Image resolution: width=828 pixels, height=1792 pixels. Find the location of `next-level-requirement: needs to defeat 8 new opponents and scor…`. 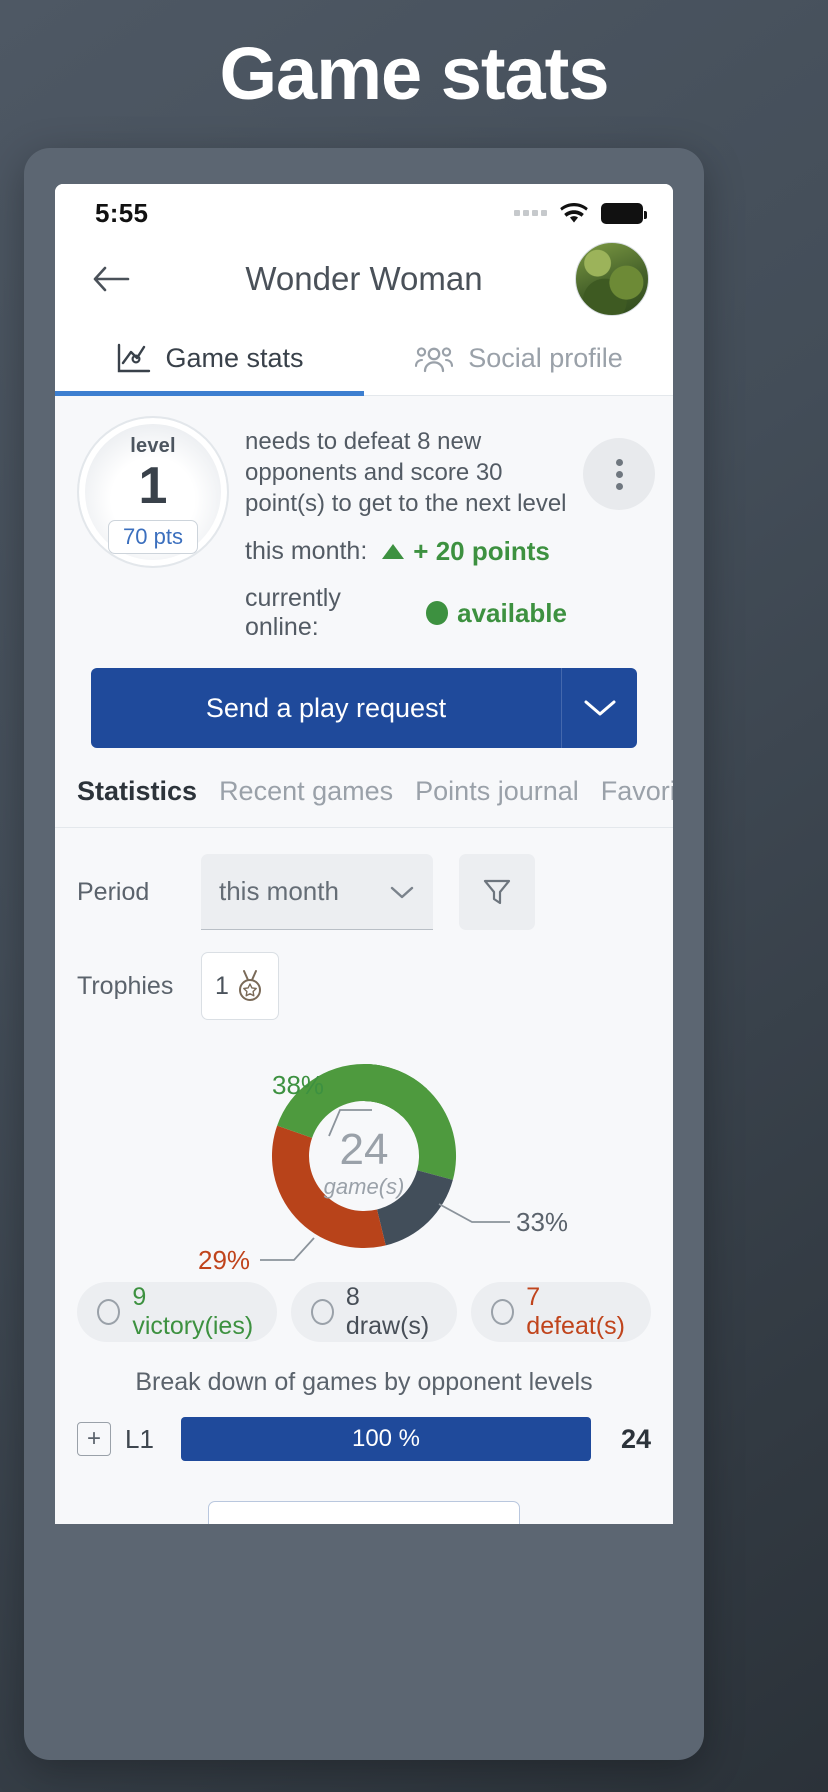

next-level-requirement: needs to defeat 8 new opponents and scor… is located at coordinates (406, 472).